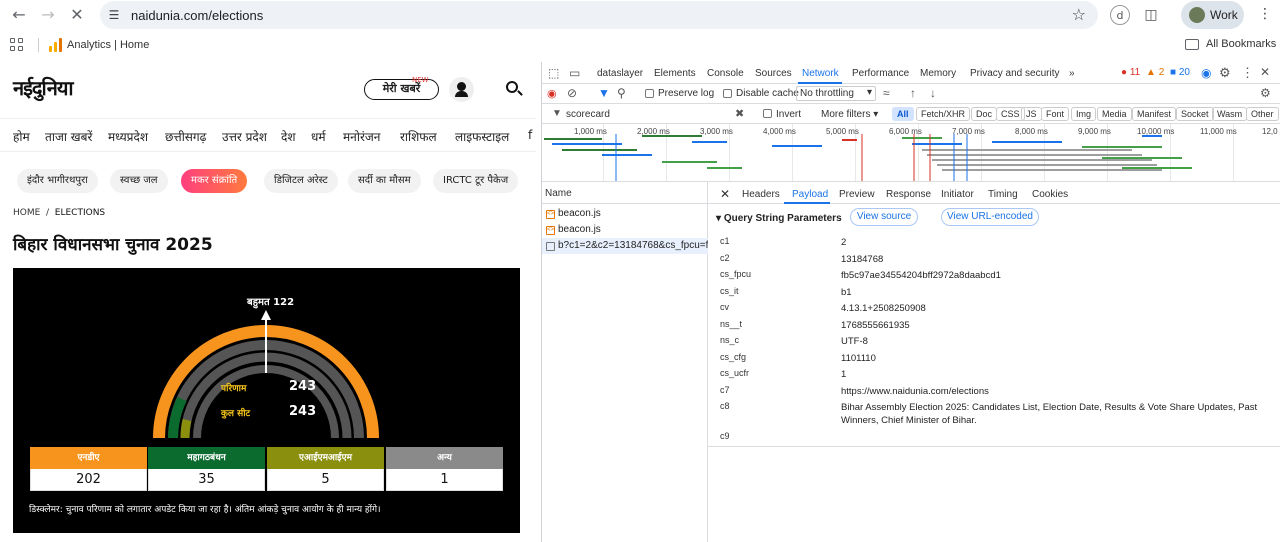  Describe the element at coordinates (476, 181) in the screenshot. I see `chip-irctc: IRCTC टूर पैकेज` at that location.